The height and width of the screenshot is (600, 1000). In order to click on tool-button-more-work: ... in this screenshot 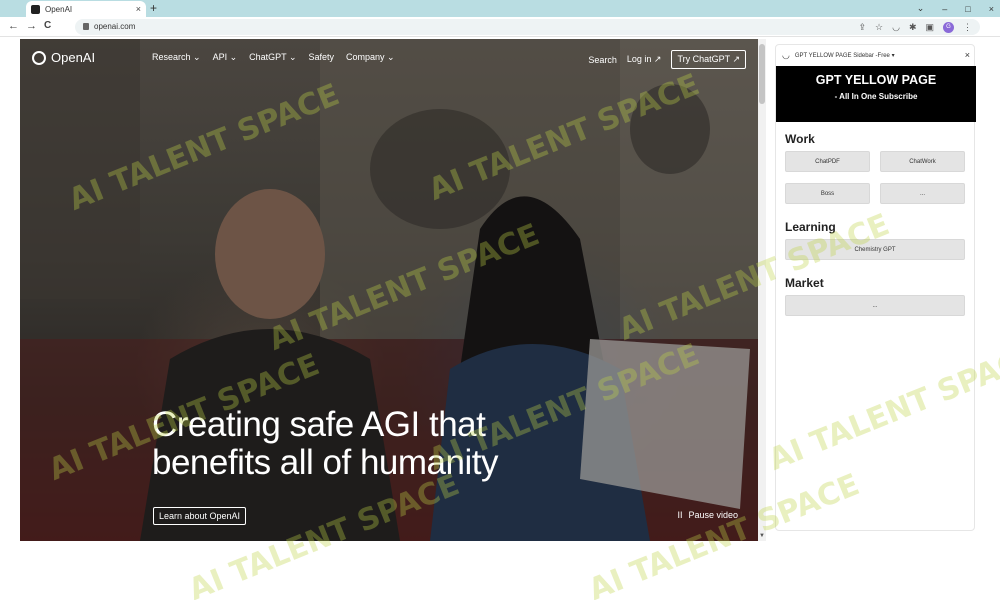, I will do `click(922, 193)`.